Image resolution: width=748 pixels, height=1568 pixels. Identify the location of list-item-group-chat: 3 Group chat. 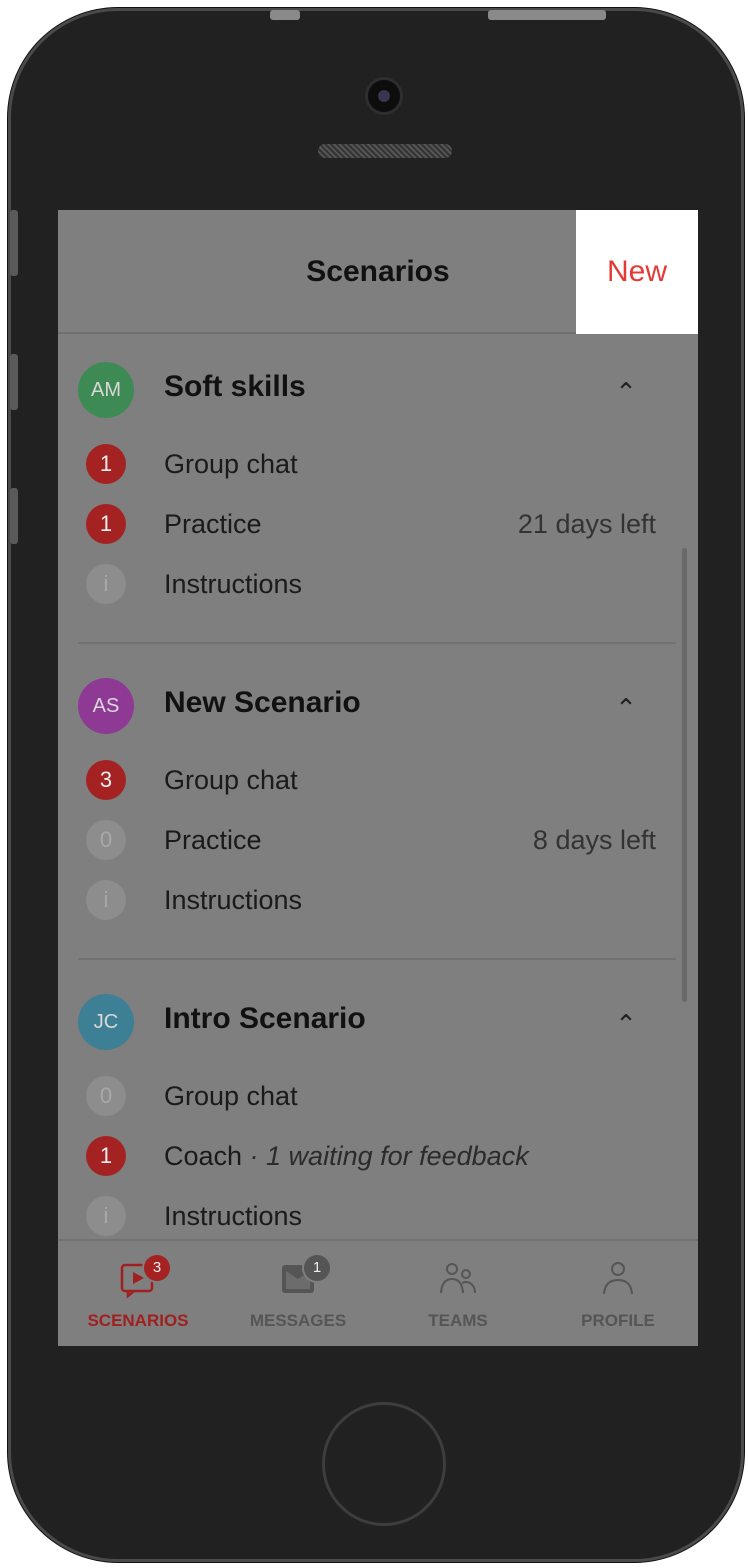
(378, 780).